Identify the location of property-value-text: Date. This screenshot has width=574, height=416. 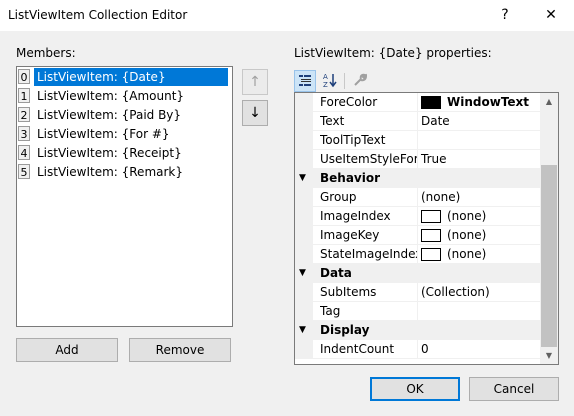
(435, 121).